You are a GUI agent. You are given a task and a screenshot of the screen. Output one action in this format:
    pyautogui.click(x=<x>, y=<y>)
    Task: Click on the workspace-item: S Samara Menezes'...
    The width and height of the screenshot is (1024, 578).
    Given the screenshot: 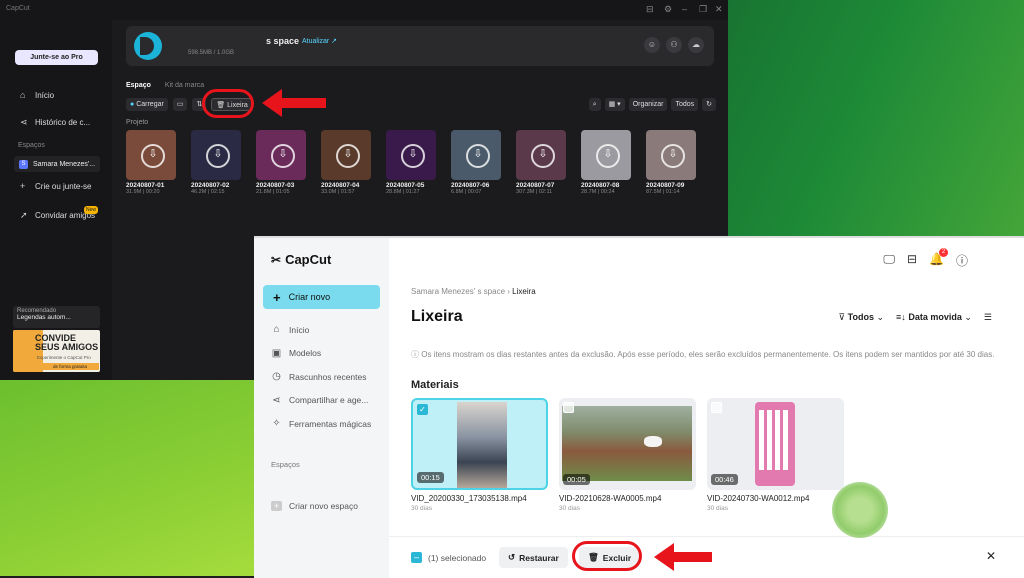 What is the action you would take?
    pyautogui.click(x=57, y=164)
    